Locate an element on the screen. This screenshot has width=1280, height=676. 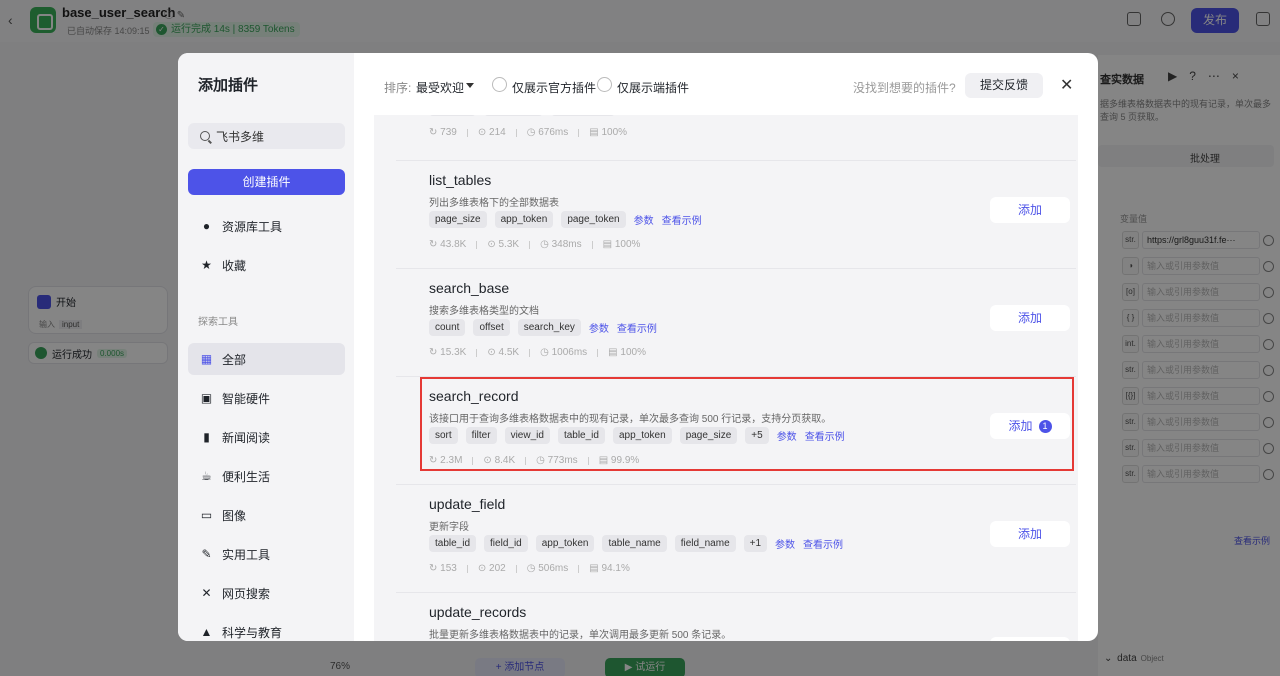
stat-value: 94.1% is located at coordinates (615, 568).